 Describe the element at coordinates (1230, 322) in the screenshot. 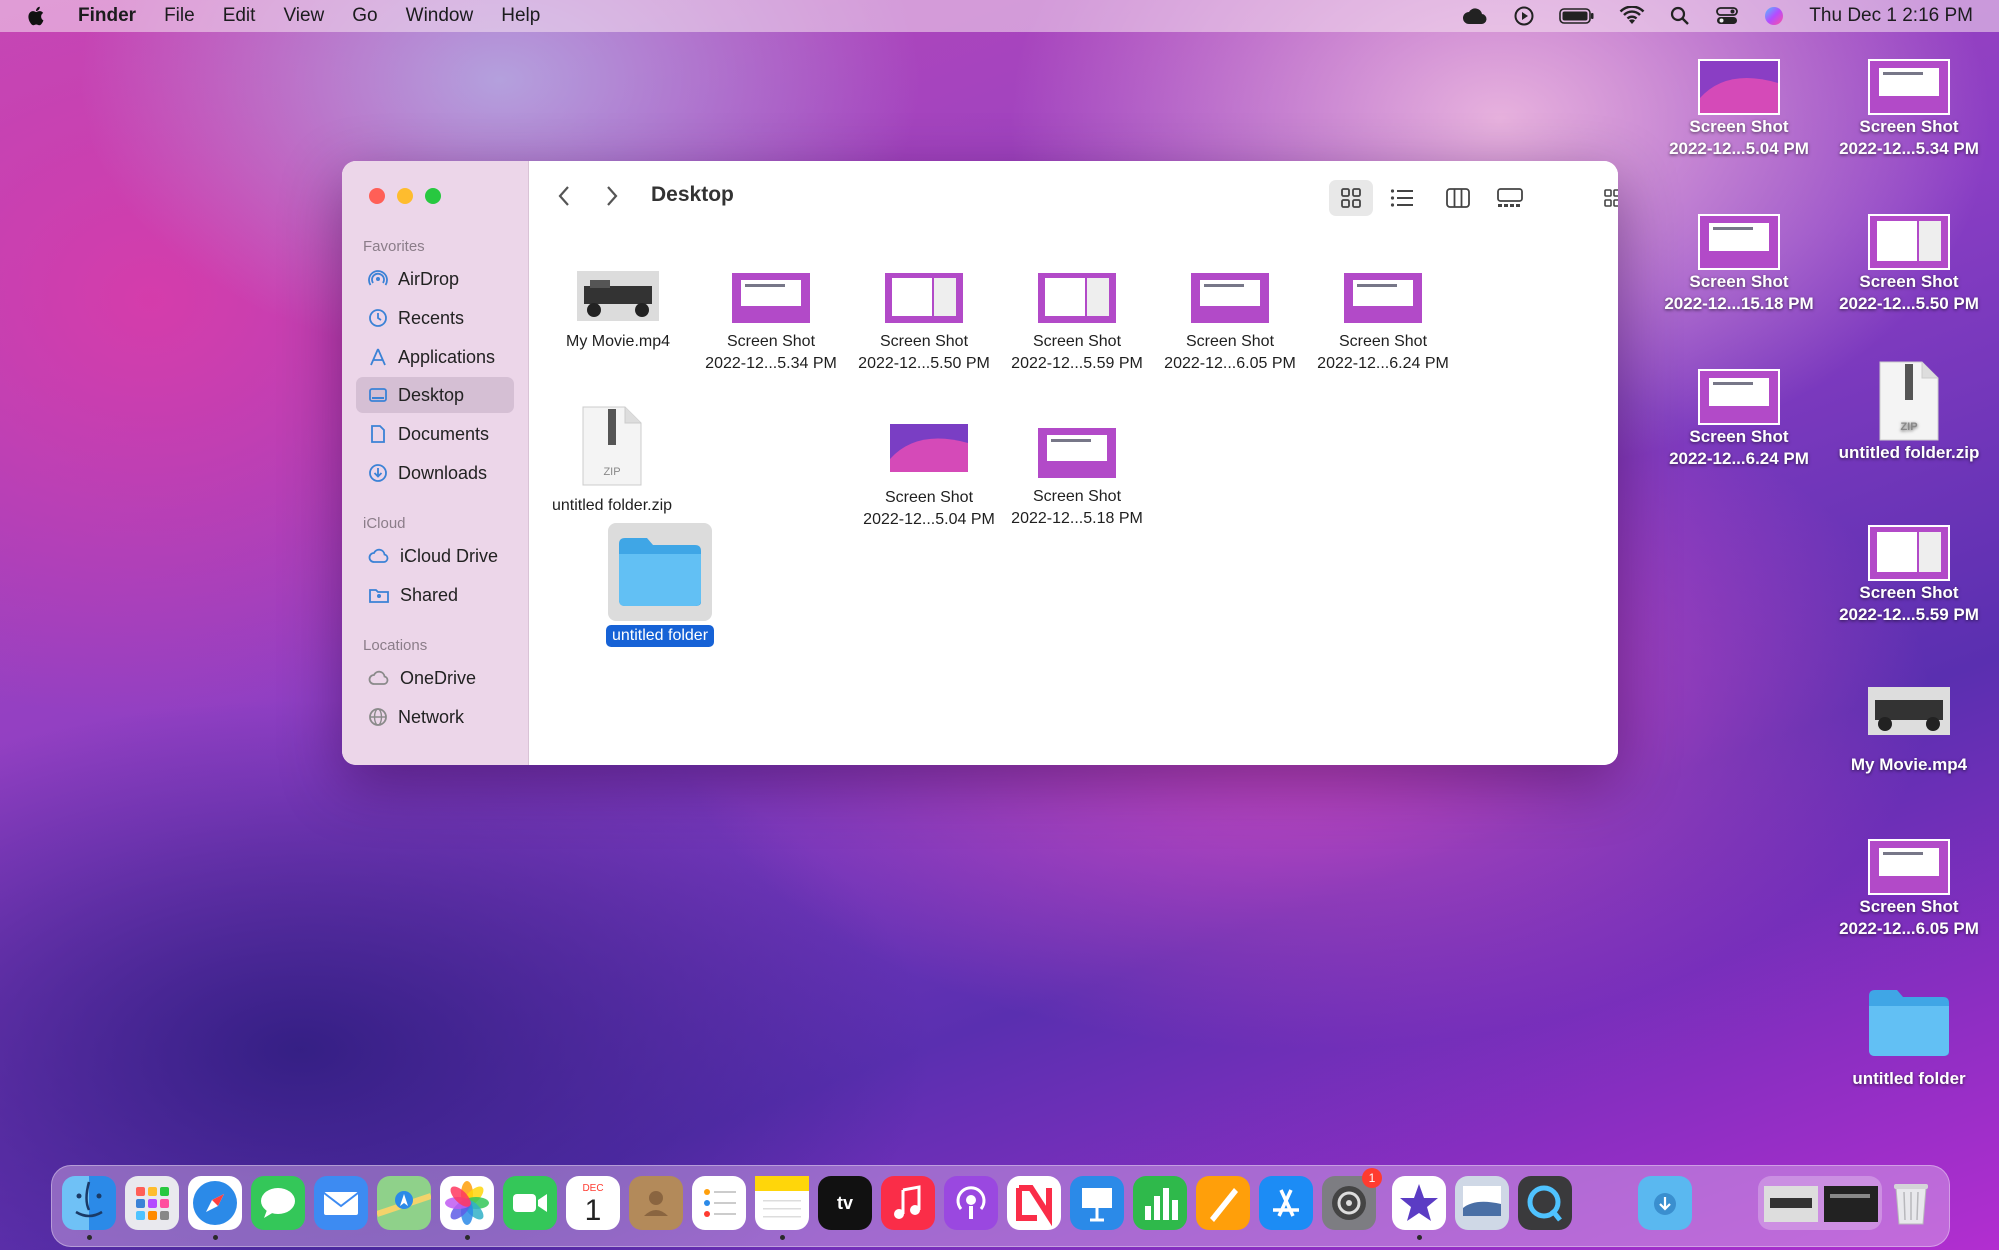

I see `file-item-screenshot: Screen Shot 2022-12...6.05 PM` at that location.